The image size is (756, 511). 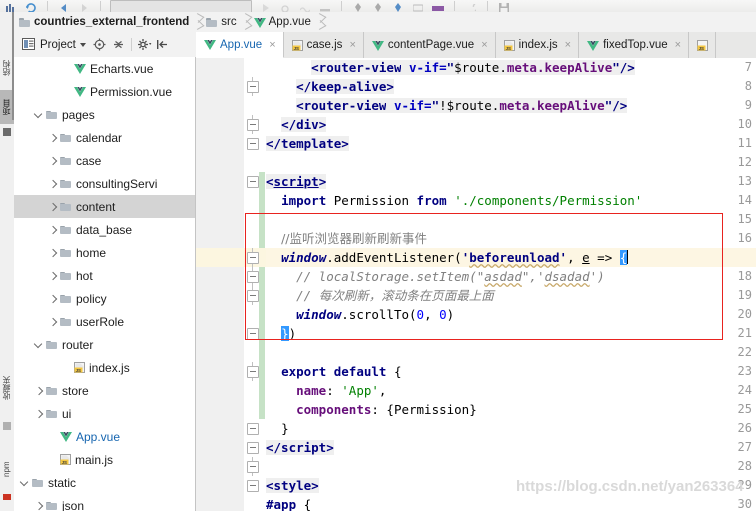 I want to click on breadcrumb-item-src: src, so click(x=229, y=22).